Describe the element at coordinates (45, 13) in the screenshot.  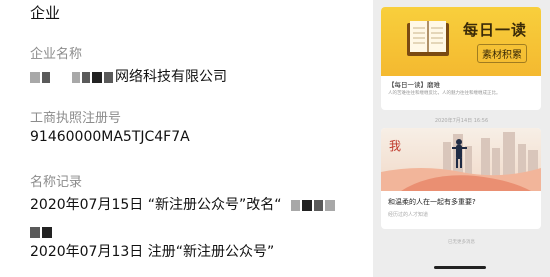
I see `section-title: 企业` at that location.